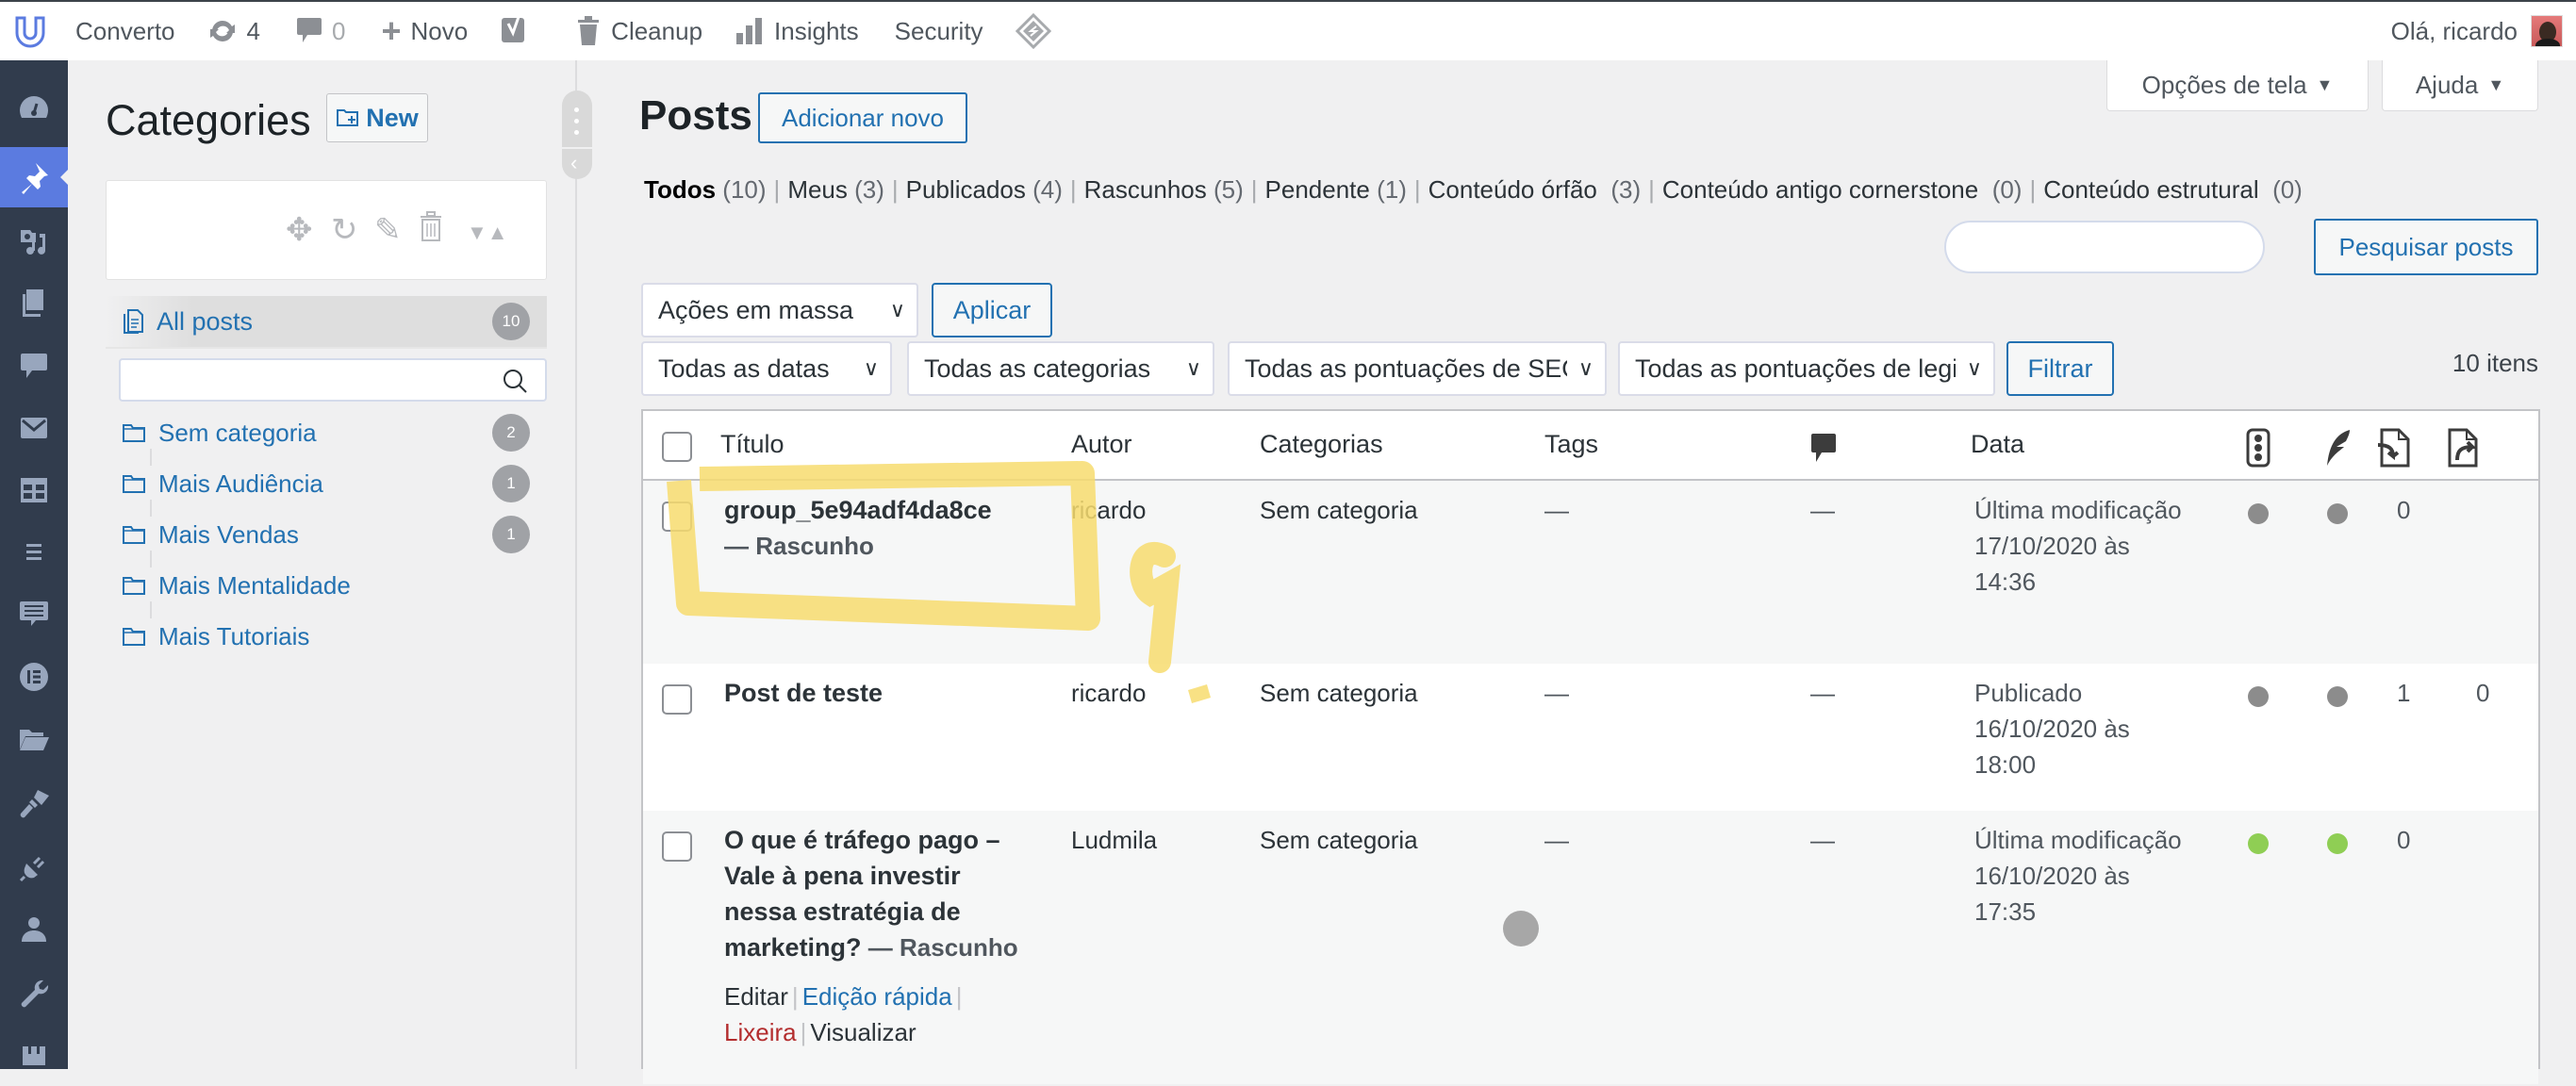  What do you see at coordinates (1060, 368) in the screenshot?
I see `category-filter-select: Todas as categorias ∨` at bounding box center [1060, 368].